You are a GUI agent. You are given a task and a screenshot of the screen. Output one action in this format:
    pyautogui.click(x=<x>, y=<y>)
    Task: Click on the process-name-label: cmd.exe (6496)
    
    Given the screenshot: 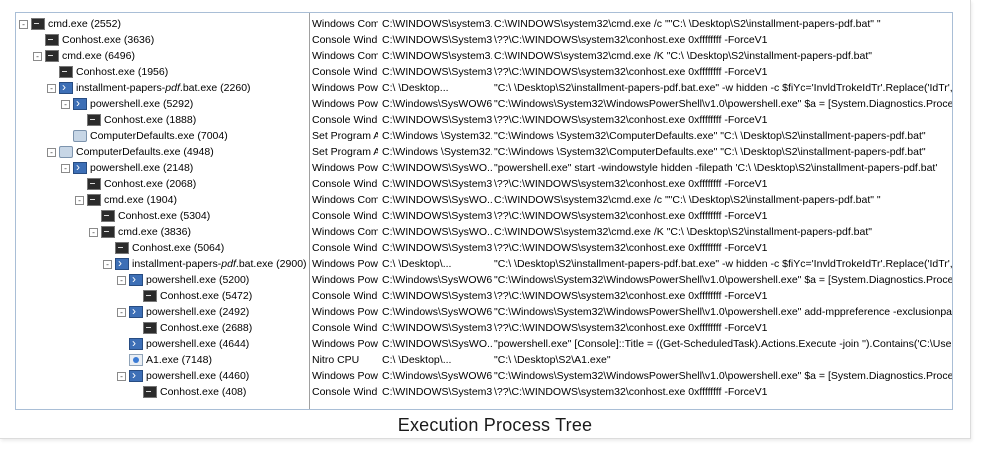 What is the action you would take?
    pyautogui.click(x=98, y=56)
    